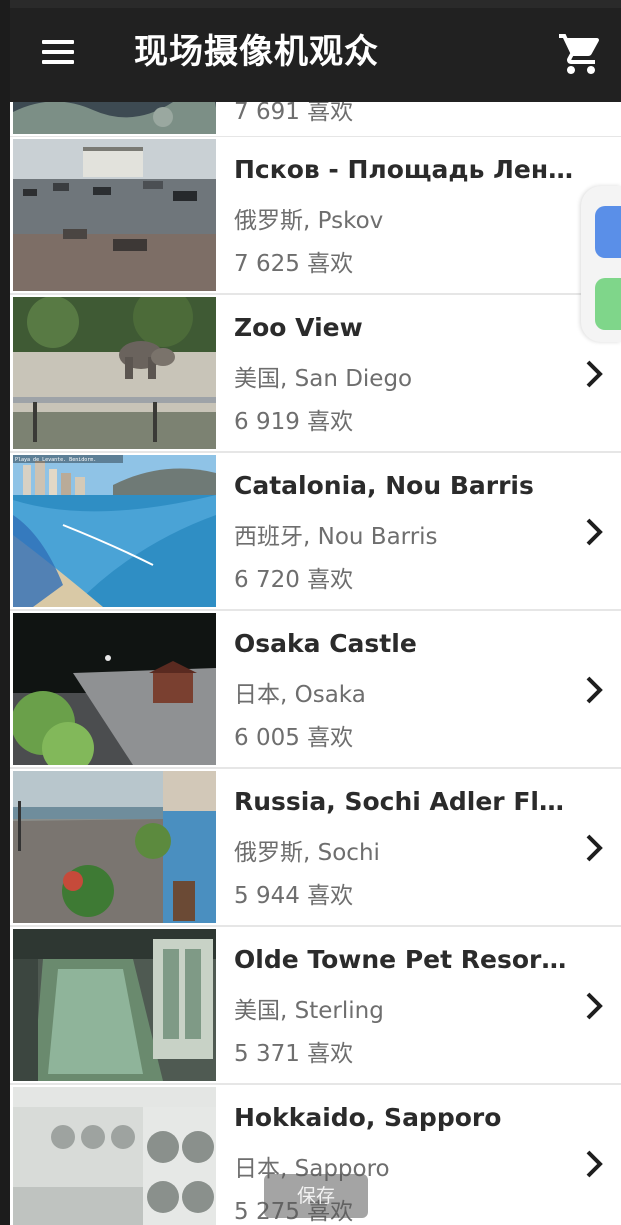 Image resolution: width=621 pixels, height=1225 pixels. What do you see at coordinates (256, 52) in the screenshot?
I see `page-title: 现场摄像机观众` at bounding box center [256, 52].